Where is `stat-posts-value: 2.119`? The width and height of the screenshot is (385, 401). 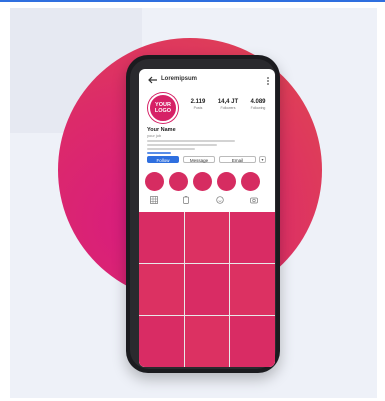
stat-posts-value: 2.119 is located at coordinates (198, 102).